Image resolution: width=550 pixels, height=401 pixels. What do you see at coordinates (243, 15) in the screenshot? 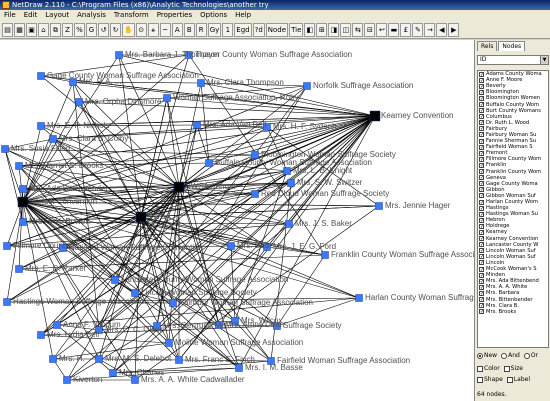
I see `menu-help: Help` at bounding box center [243, 15].